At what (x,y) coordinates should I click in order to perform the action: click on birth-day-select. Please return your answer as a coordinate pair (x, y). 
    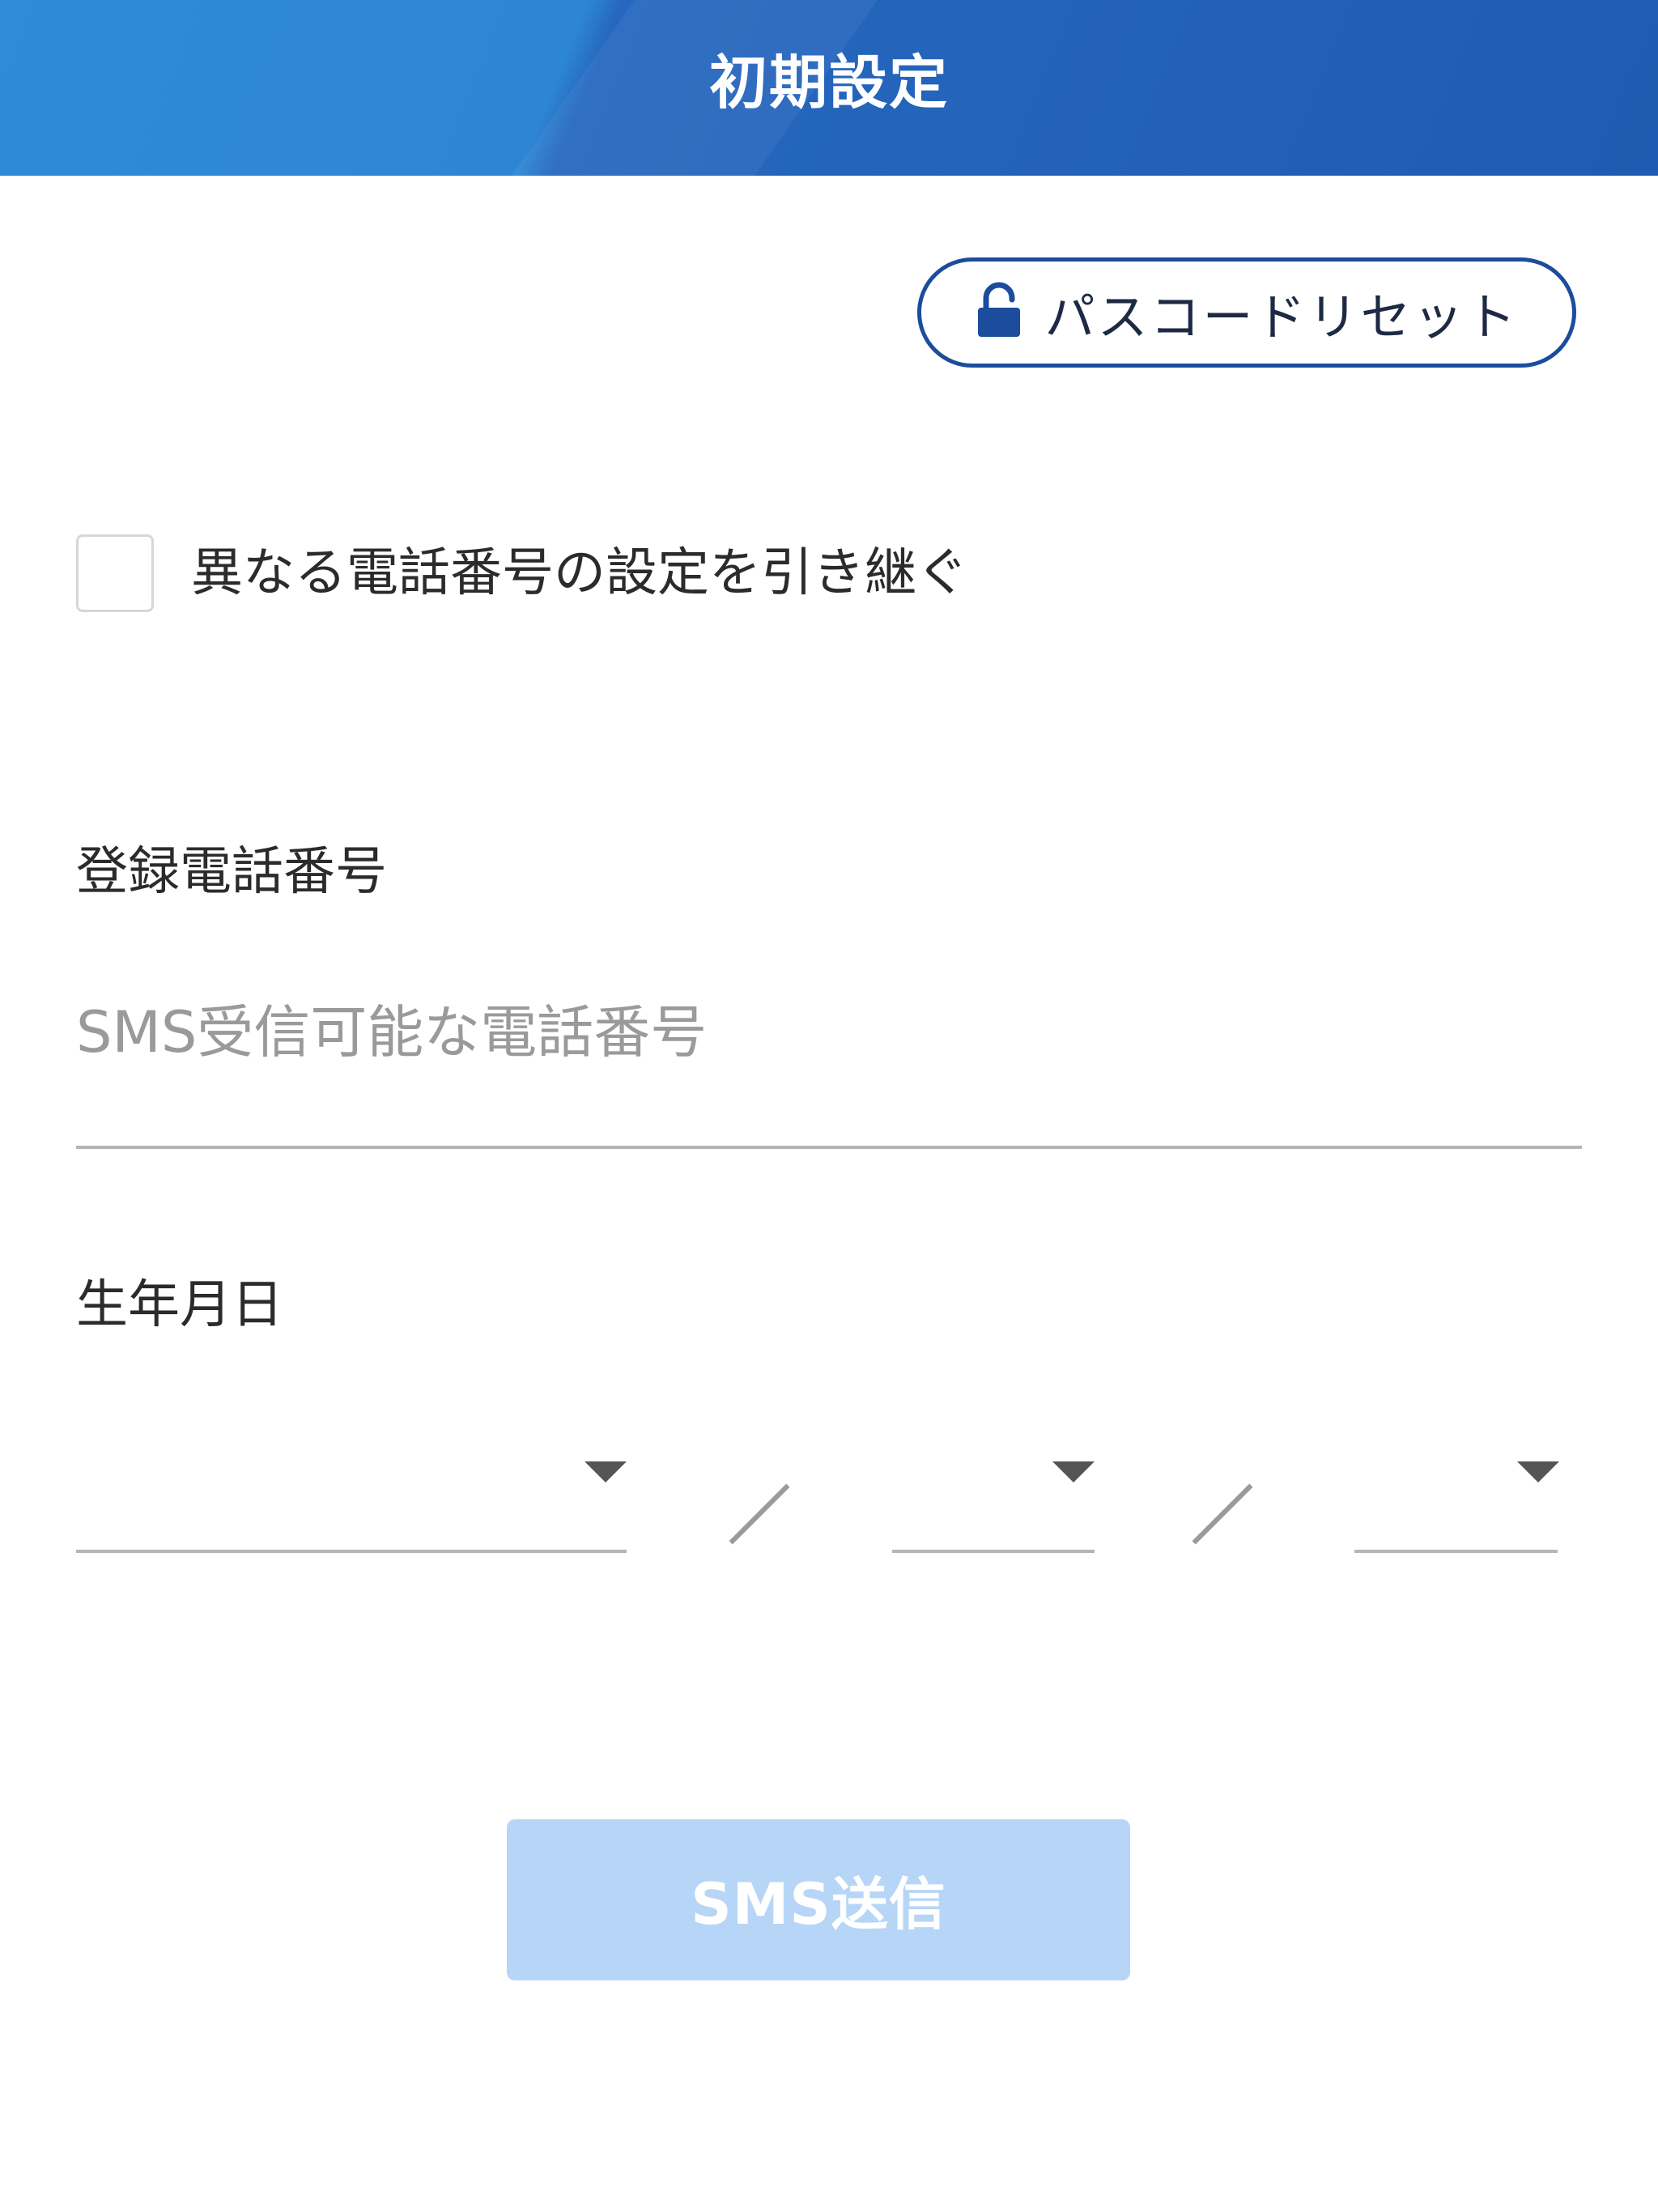
    Looking at the image, I should click on (1456, 1489).